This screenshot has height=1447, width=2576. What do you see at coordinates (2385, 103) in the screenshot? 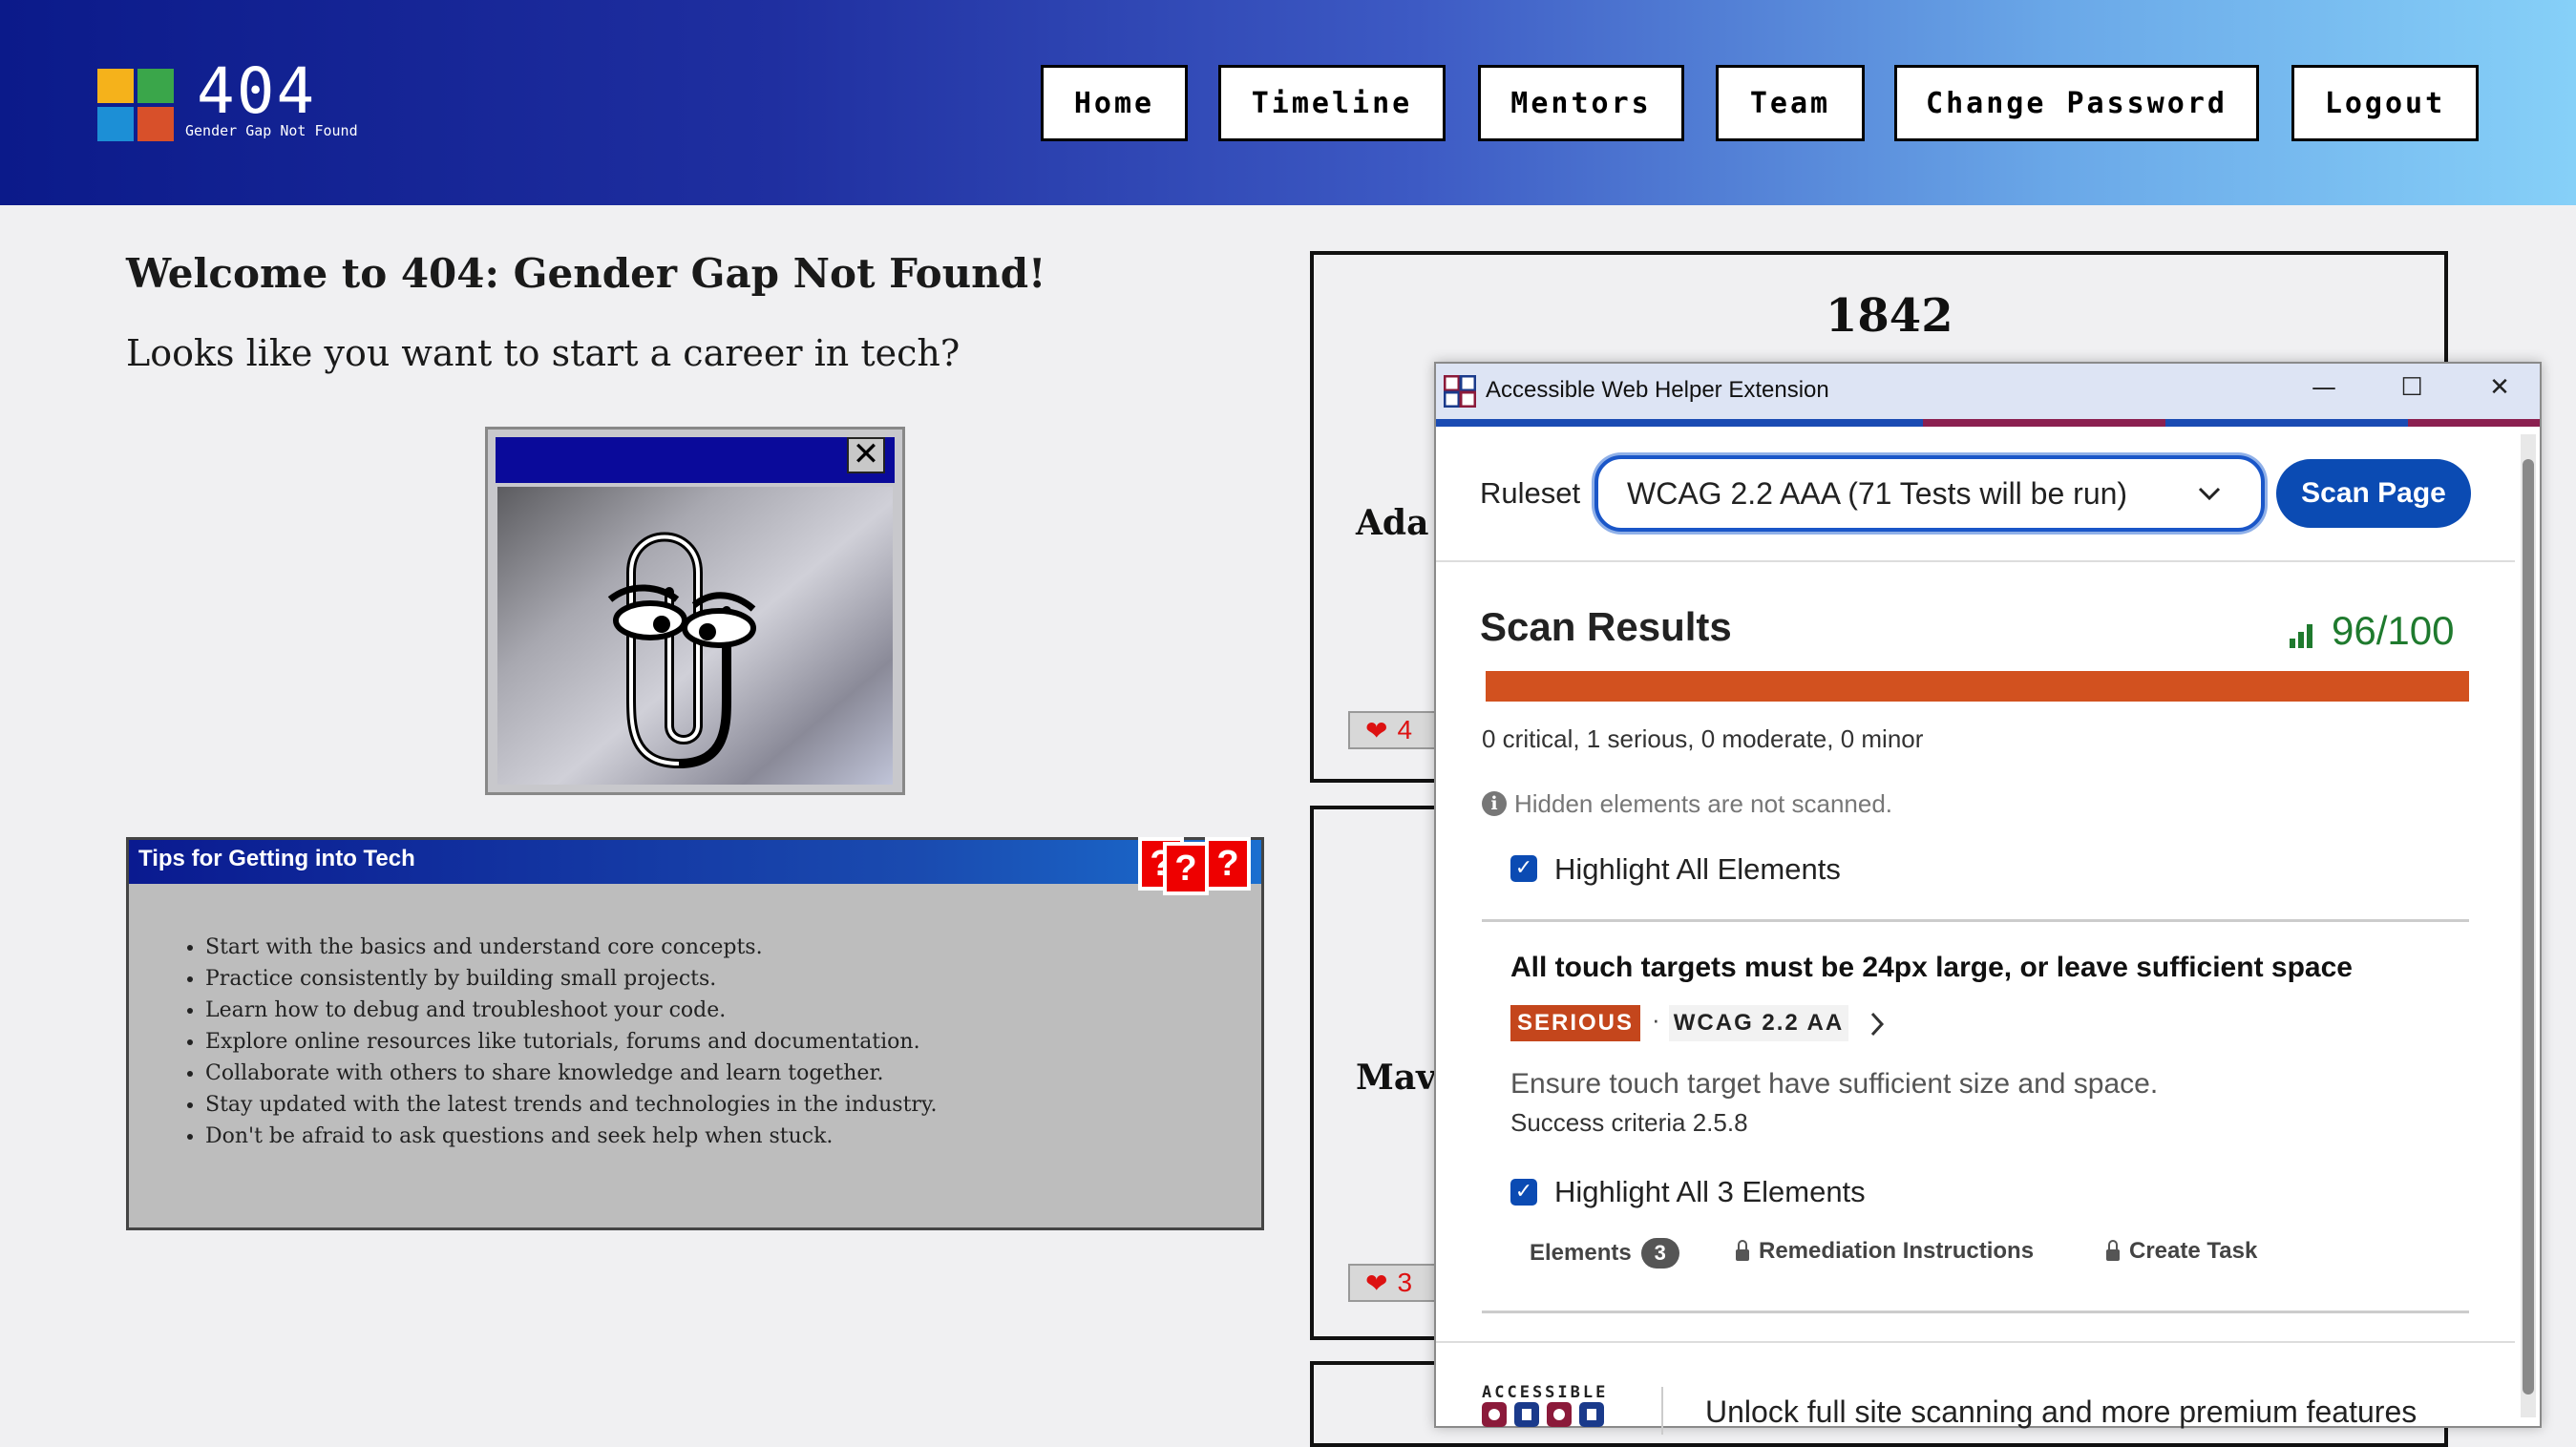
I see `nav-logout-button: Logout` at bounding box center [2385, 103].